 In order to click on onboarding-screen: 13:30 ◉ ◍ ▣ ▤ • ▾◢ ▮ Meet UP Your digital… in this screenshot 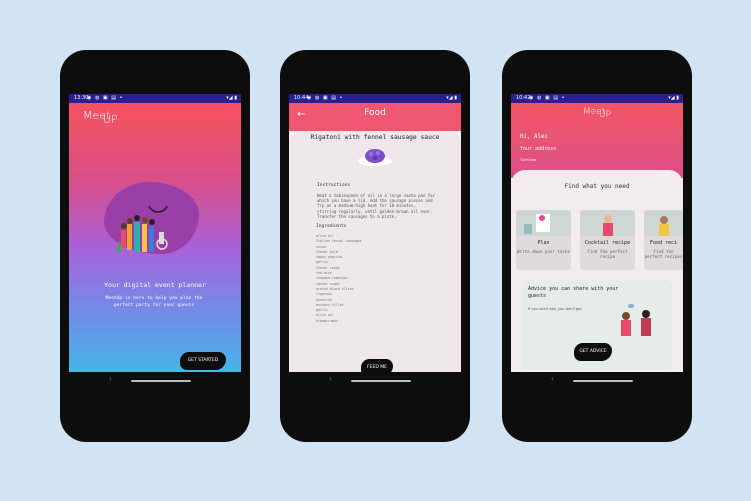, I will do `click(155, 242)`.